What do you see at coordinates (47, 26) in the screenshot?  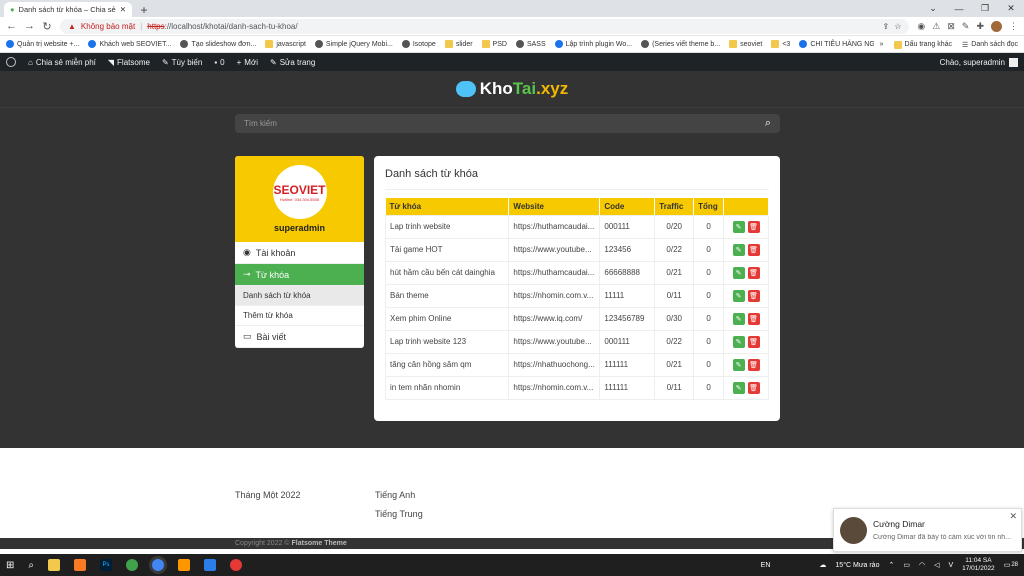 I see `reload-icon: ↻` at bounding box center [47, 26].